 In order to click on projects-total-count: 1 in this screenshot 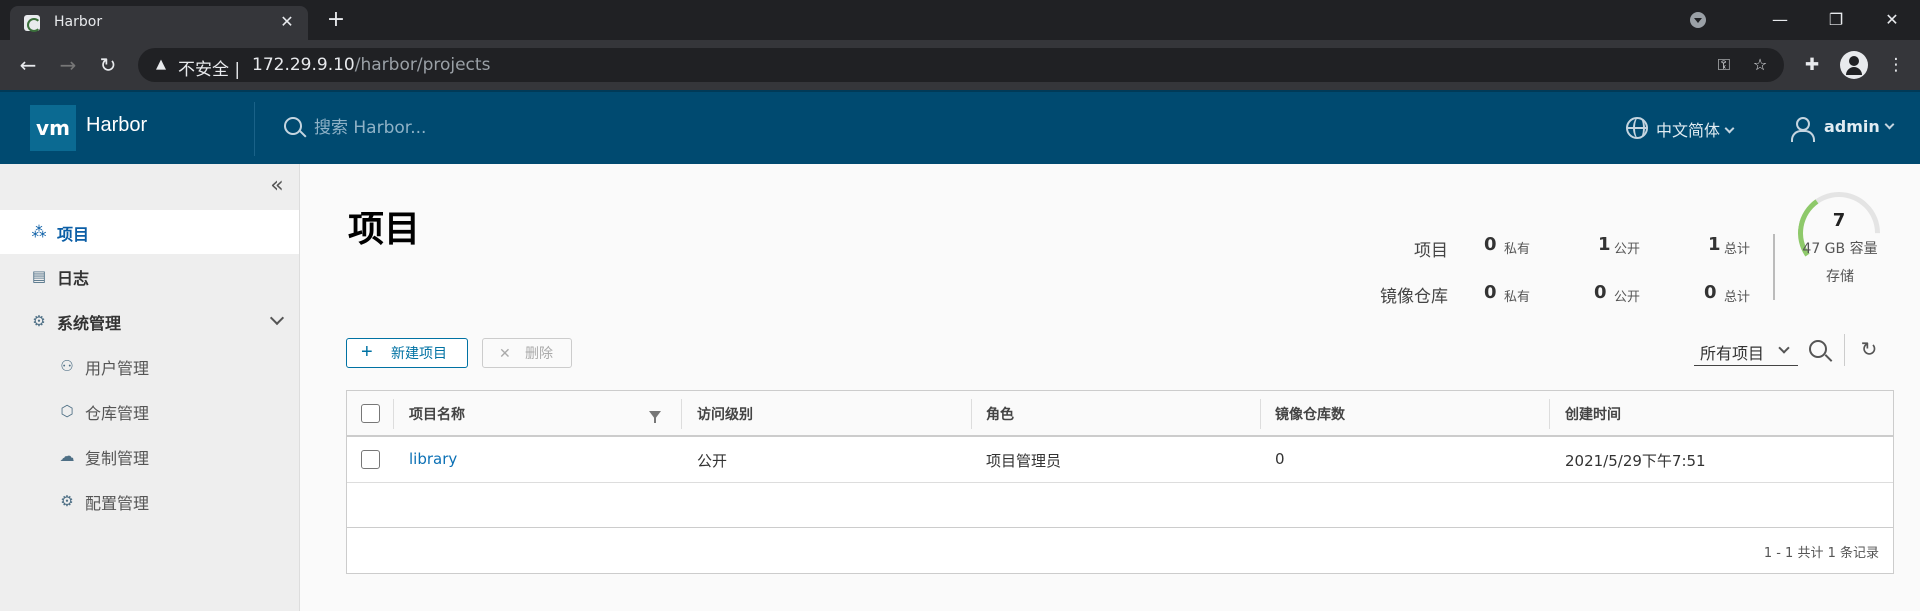, I will do `click(1714, 244)`.